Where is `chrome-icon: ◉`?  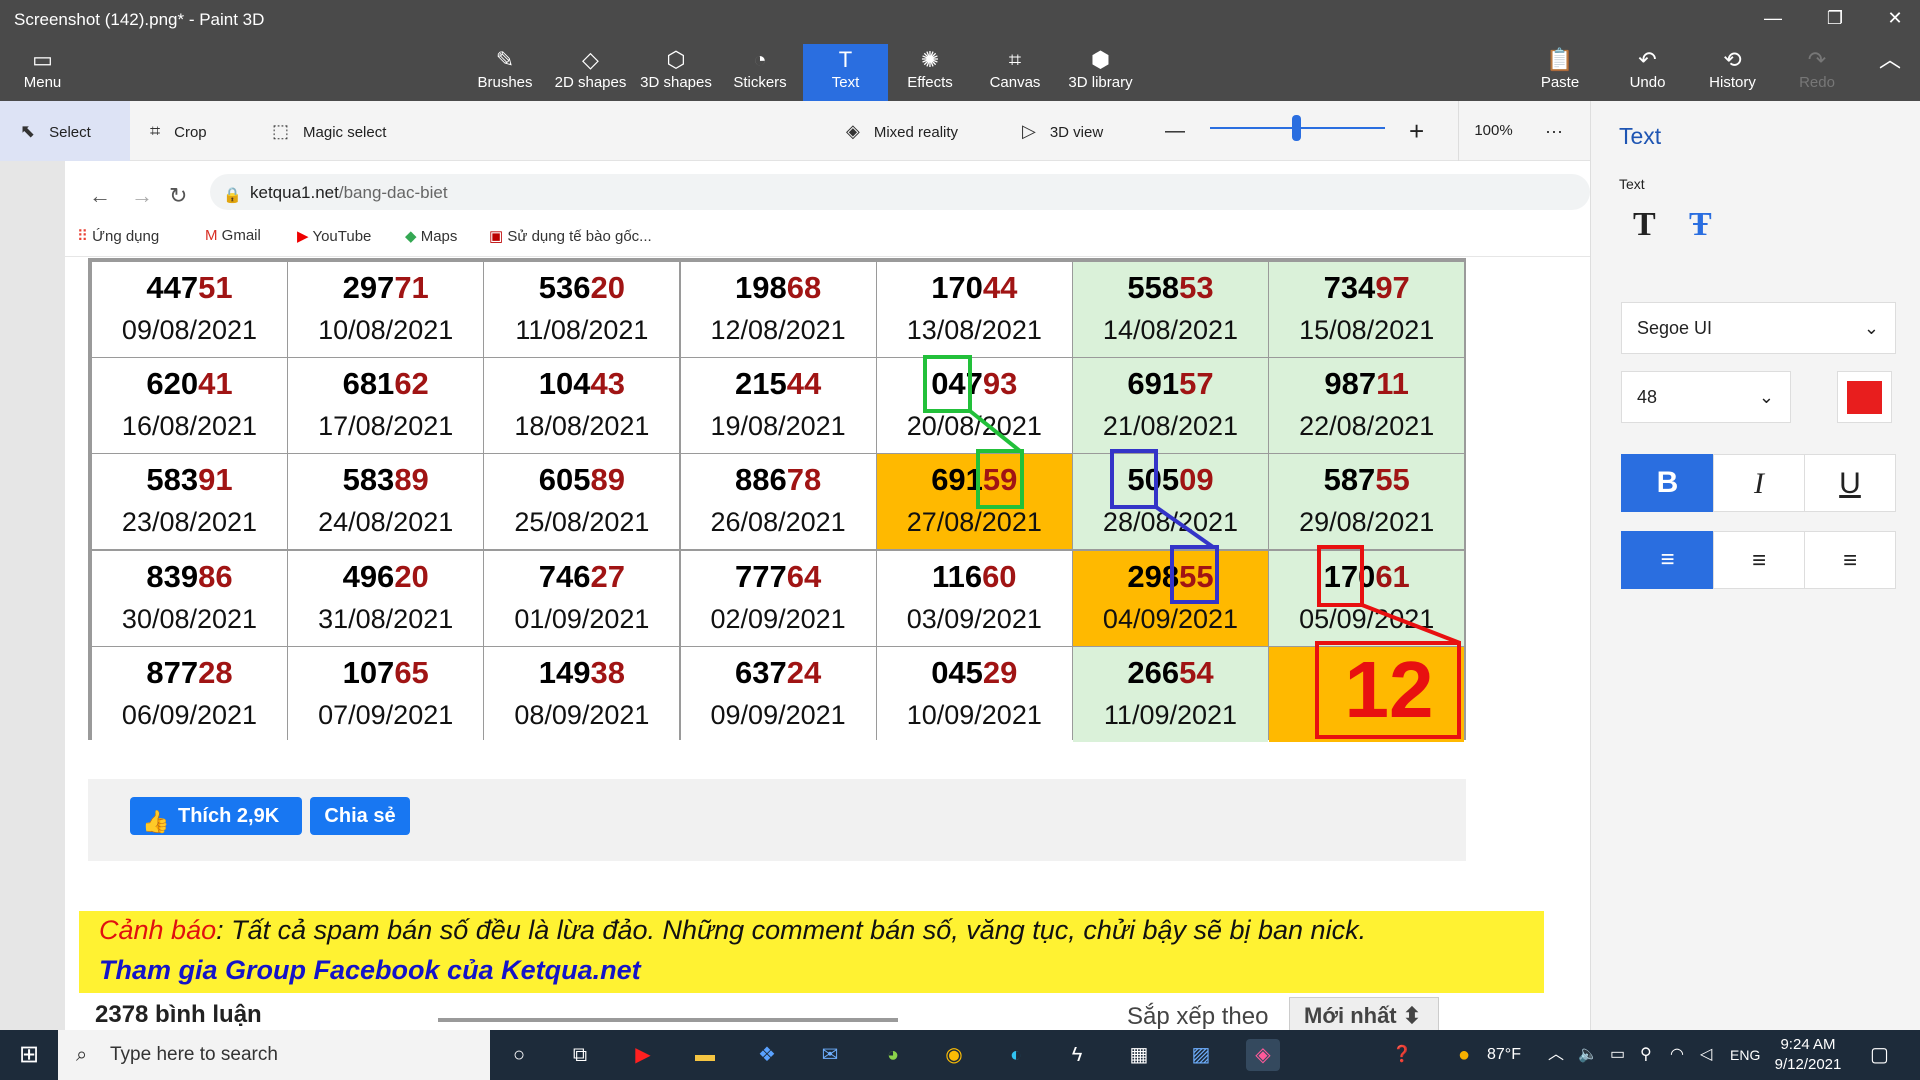 chrome-icon: ◉ is located at coordinates (954, 1055).